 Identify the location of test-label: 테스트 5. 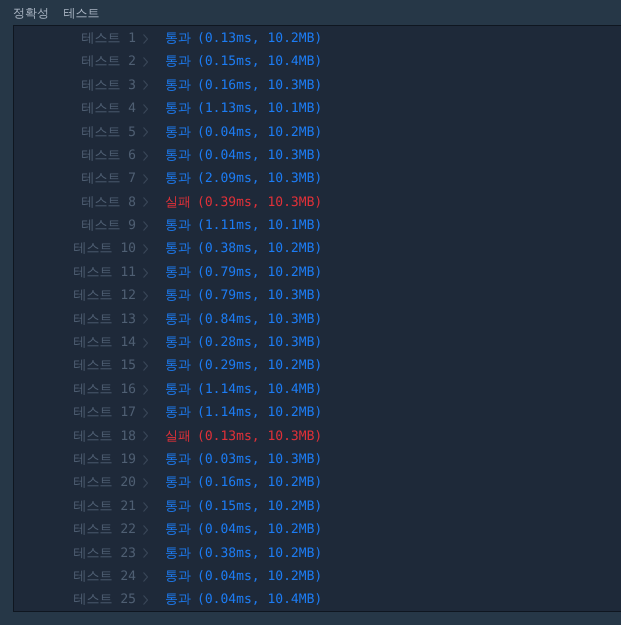
(108, 133).